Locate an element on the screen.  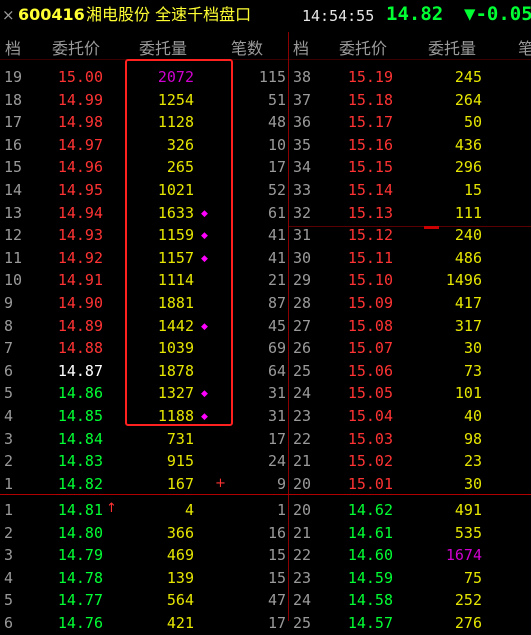
ask-level-right: 25 is located at coordinates (302, 370).